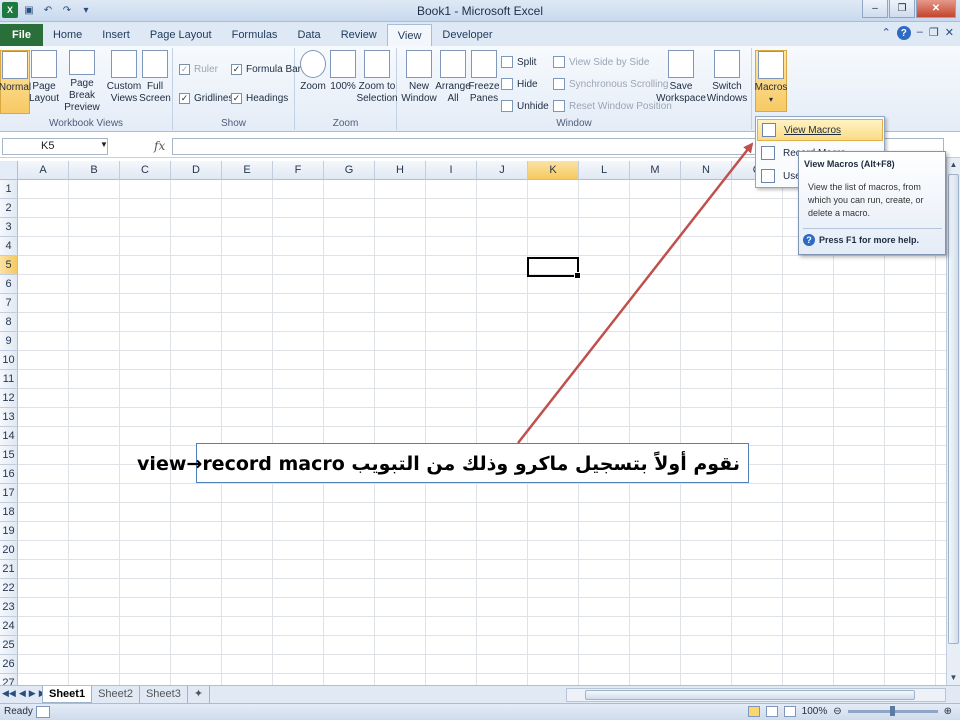 This screenshot has height=720, width=960. I want to click on zoom-in-icon: ⊕, so click(948, 711).